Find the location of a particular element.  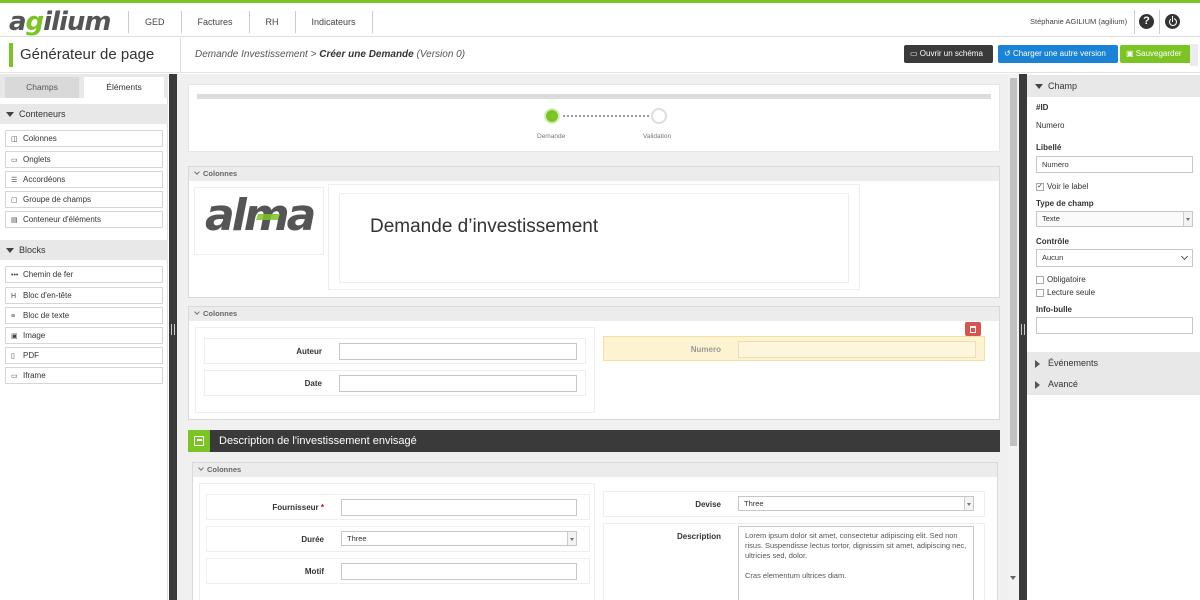

load-version-label: Charger une autre version is located at coordinates (1059, 53).